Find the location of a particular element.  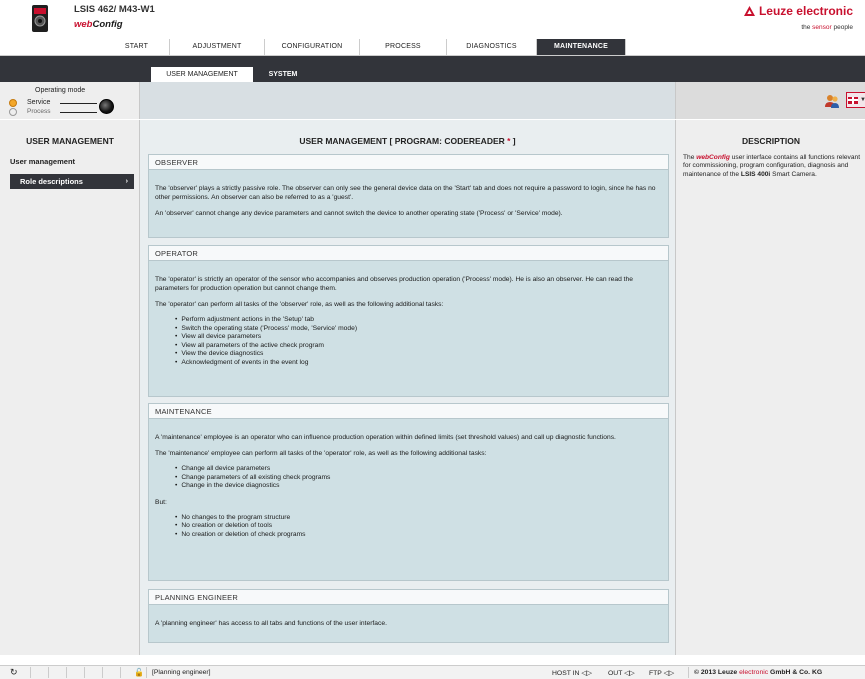

tab-process: PROCESS is located at coordinates (403, 47).